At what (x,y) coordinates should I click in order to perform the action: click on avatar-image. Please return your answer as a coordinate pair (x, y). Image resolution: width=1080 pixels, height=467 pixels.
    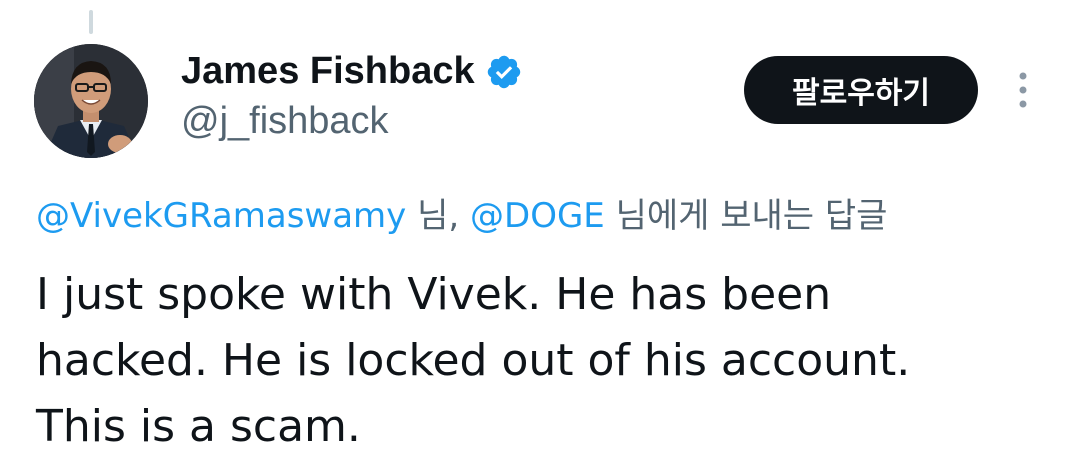
    Looking at the image, I should click on (91, 101).